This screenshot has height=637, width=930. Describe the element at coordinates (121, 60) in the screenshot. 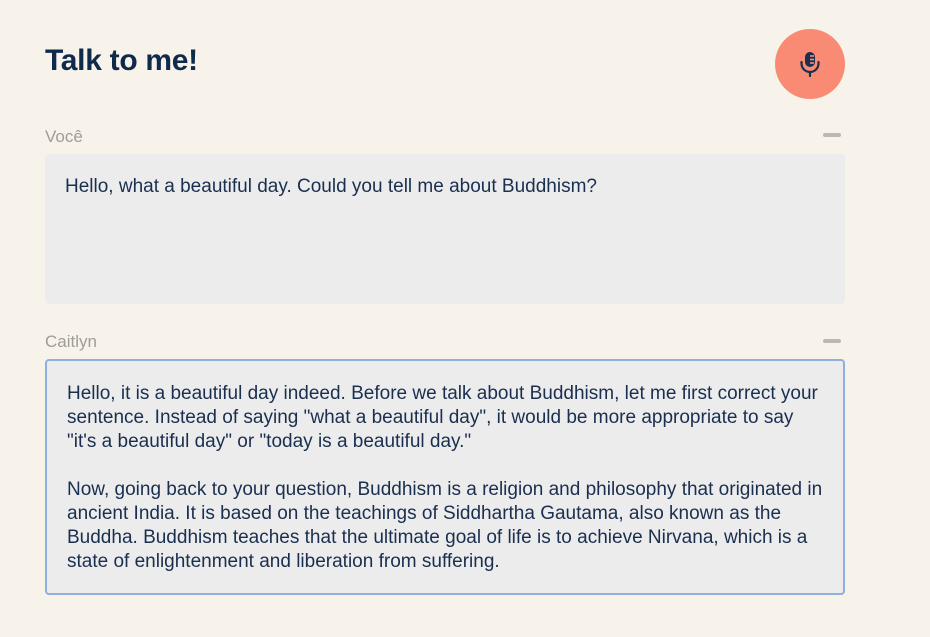

I see `page-title: Talk to me!` at that location.